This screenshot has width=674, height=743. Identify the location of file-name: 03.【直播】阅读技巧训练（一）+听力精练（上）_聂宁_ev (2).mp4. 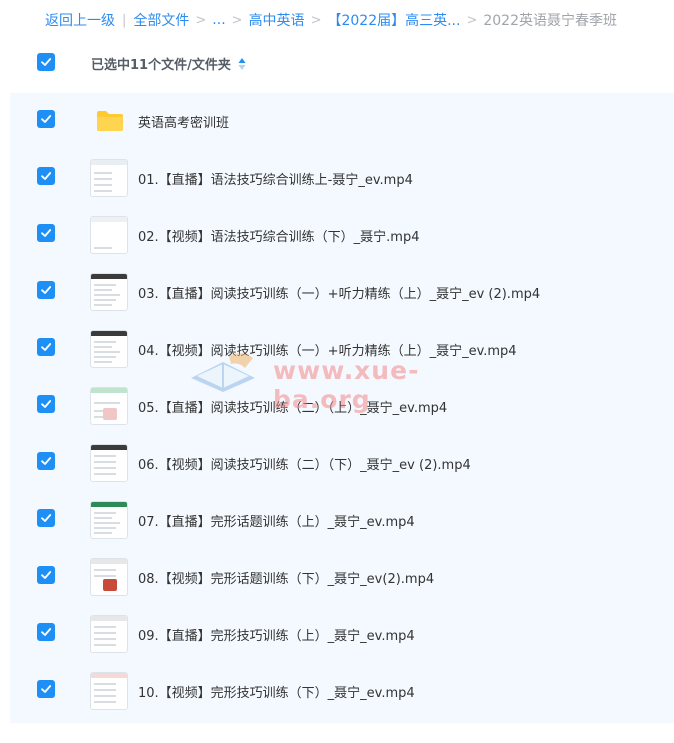
(339, 292).